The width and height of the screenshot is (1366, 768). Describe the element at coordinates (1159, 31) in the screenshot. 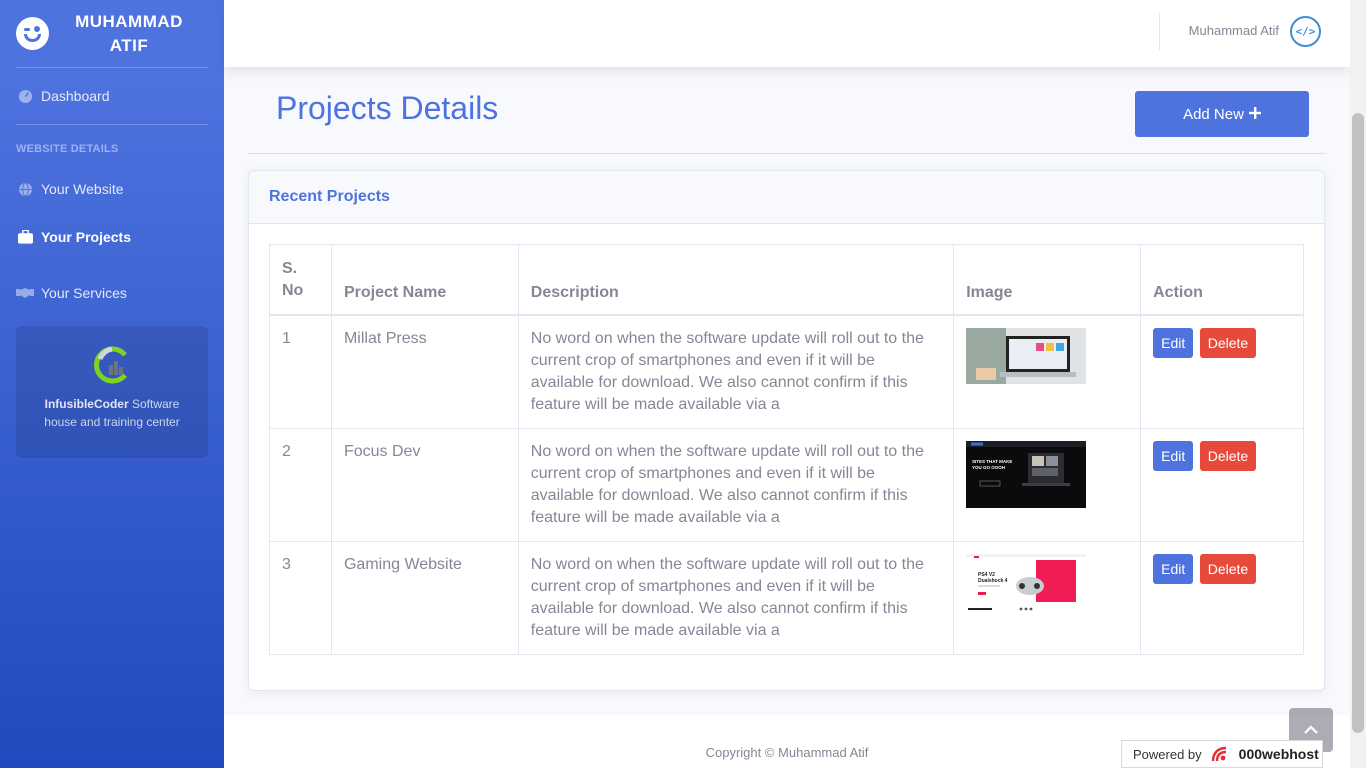

I see `topbar-divider` at that location.